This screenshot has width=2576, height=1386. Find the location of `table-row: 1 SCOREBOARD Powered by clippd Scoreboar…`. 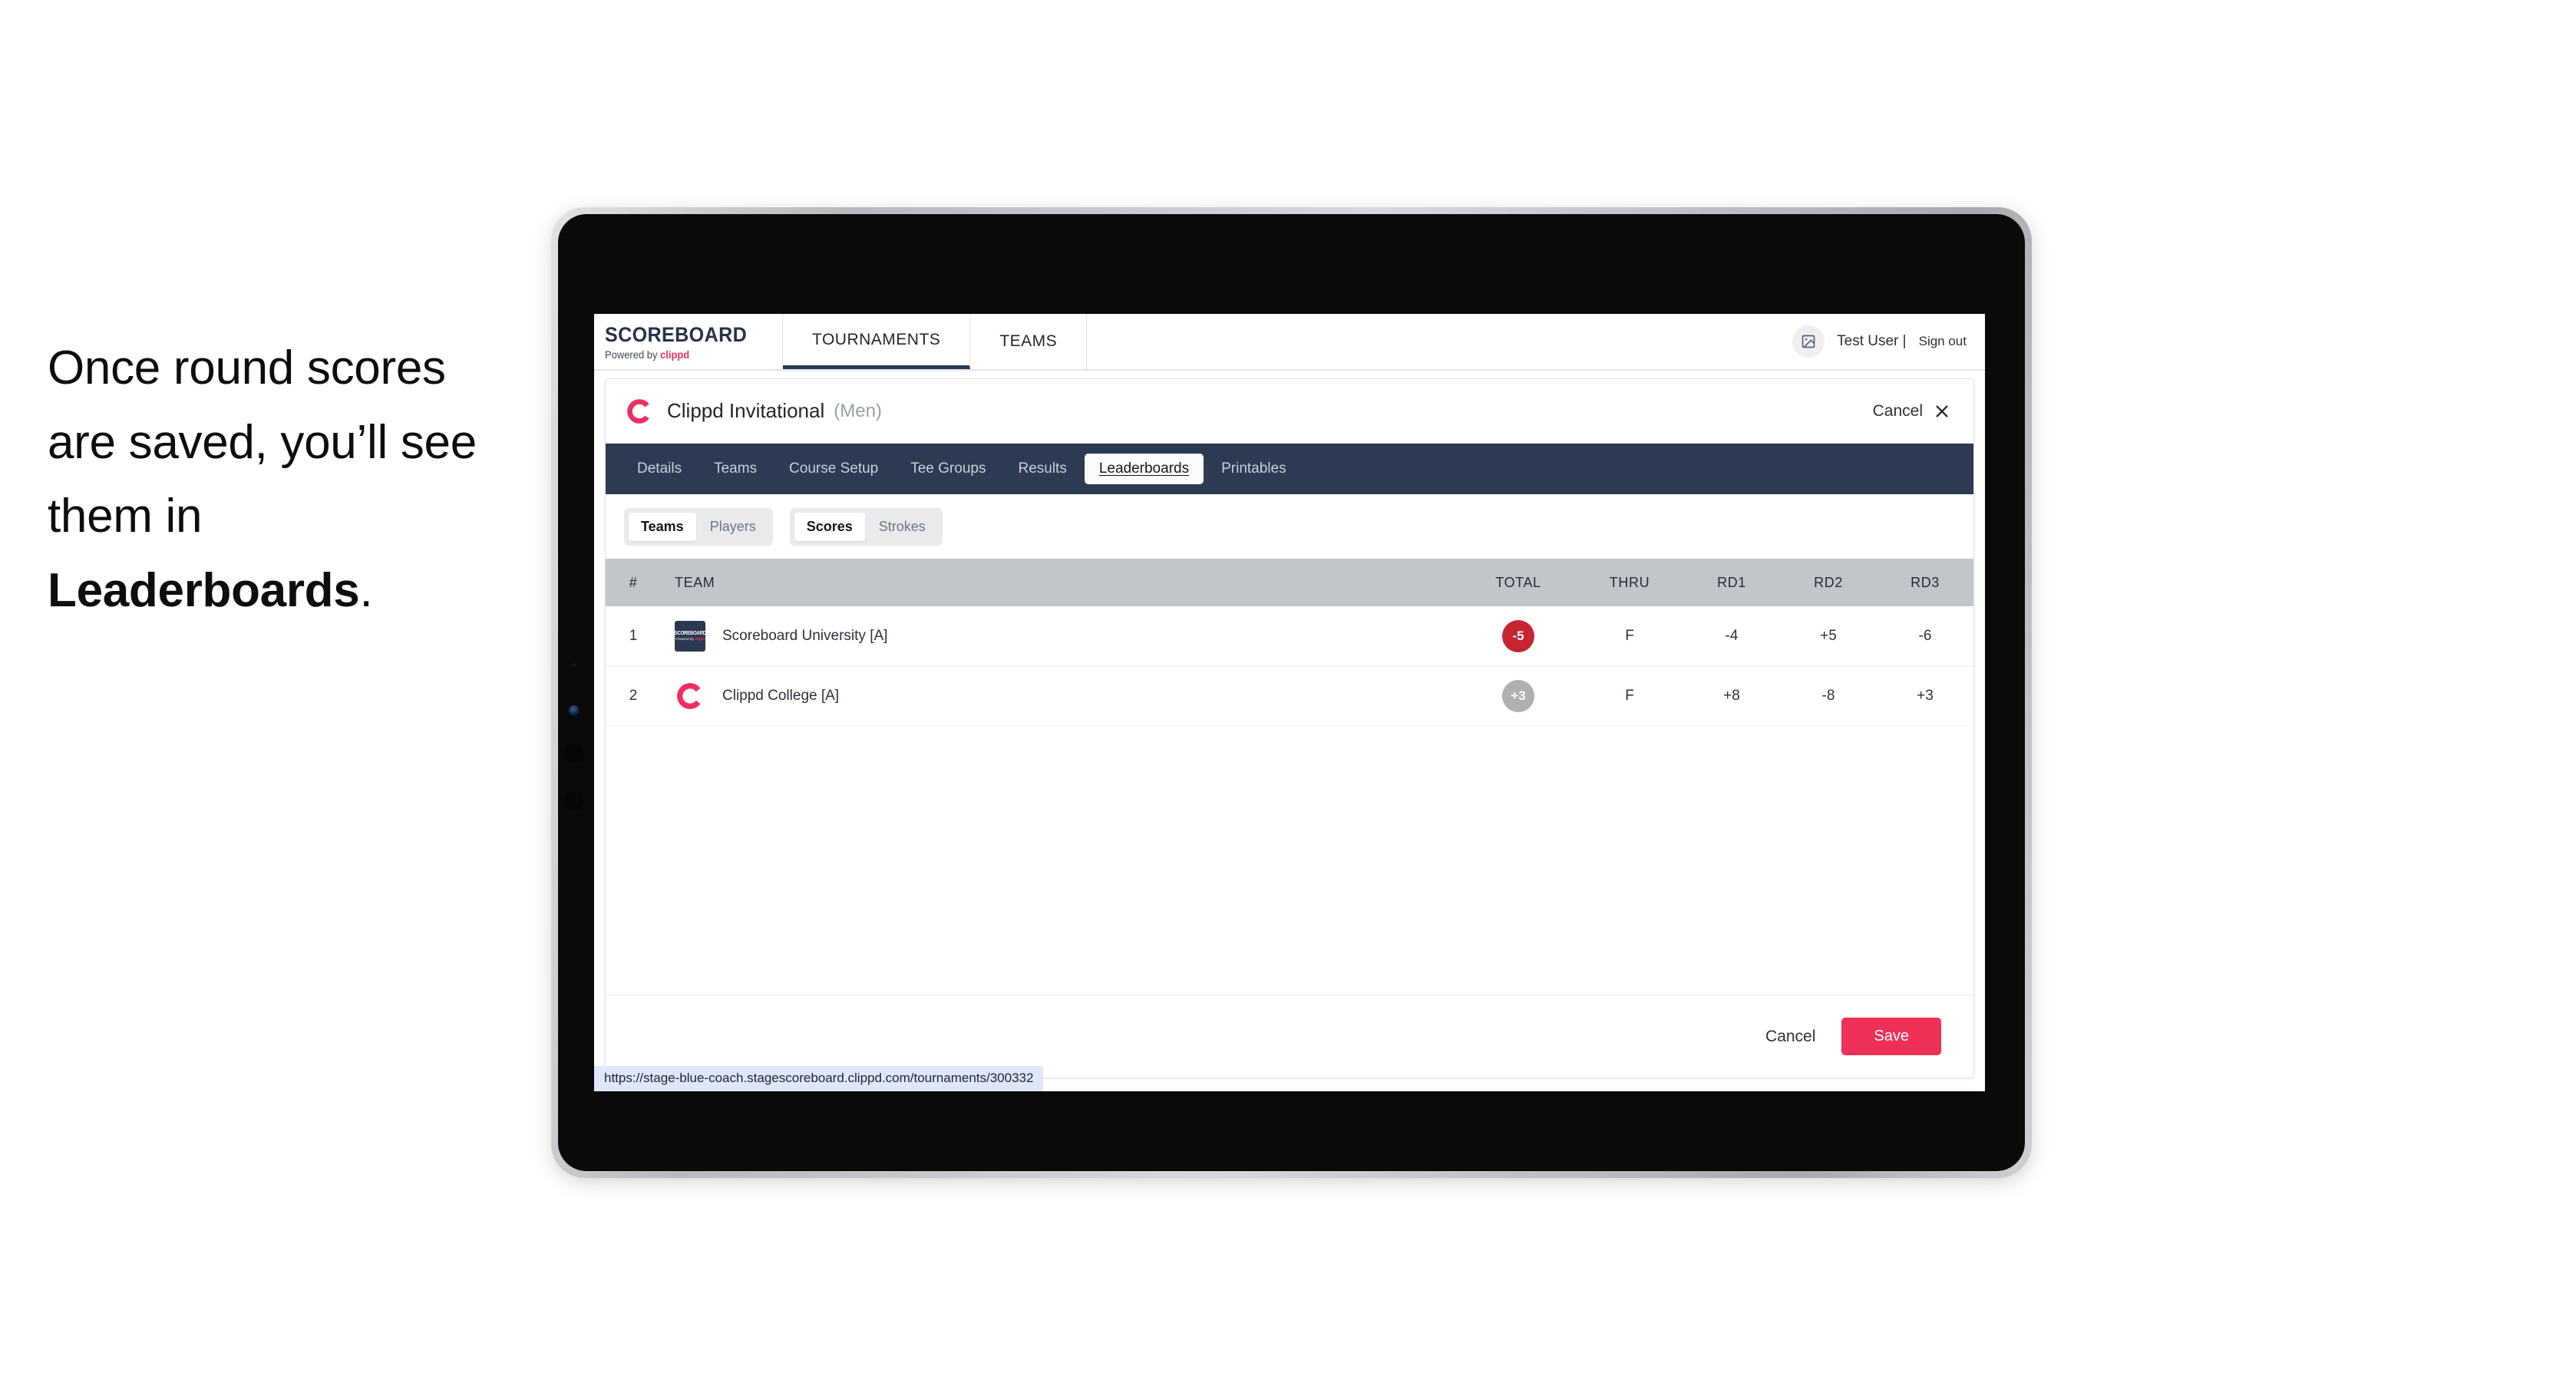

table-row: 1 SCOREBOARD Powered by clippd Scoreboar… is located at coordinates (1289, 636).